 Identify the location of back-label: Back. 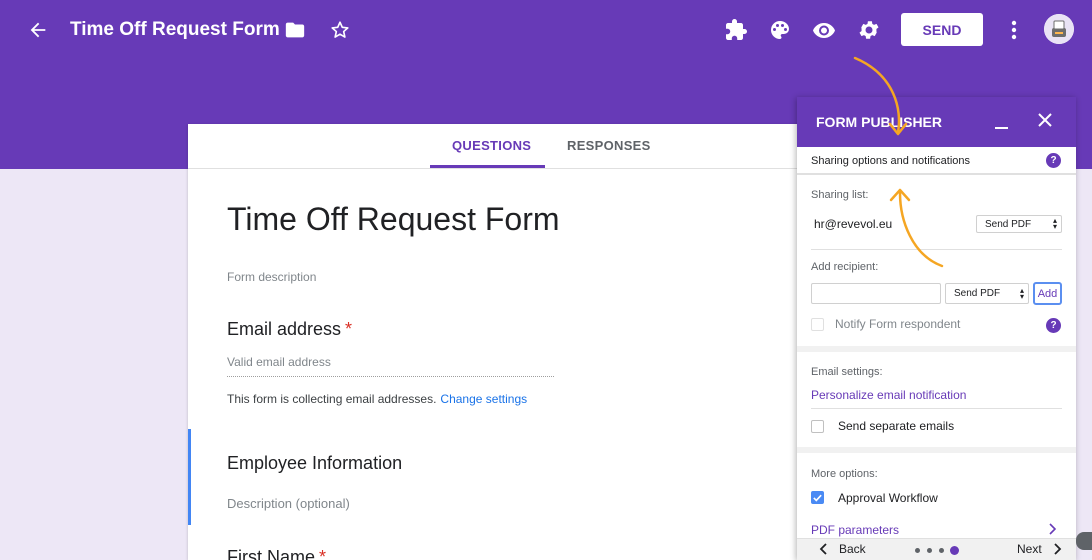
(852, 549).